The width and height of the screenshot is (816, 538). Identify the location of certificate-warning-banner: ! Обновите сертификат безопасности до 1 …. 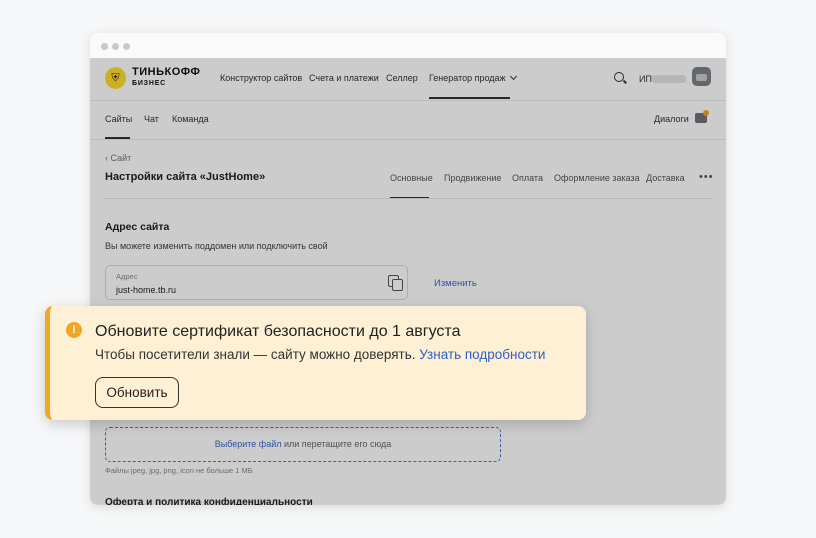
(315, 363).